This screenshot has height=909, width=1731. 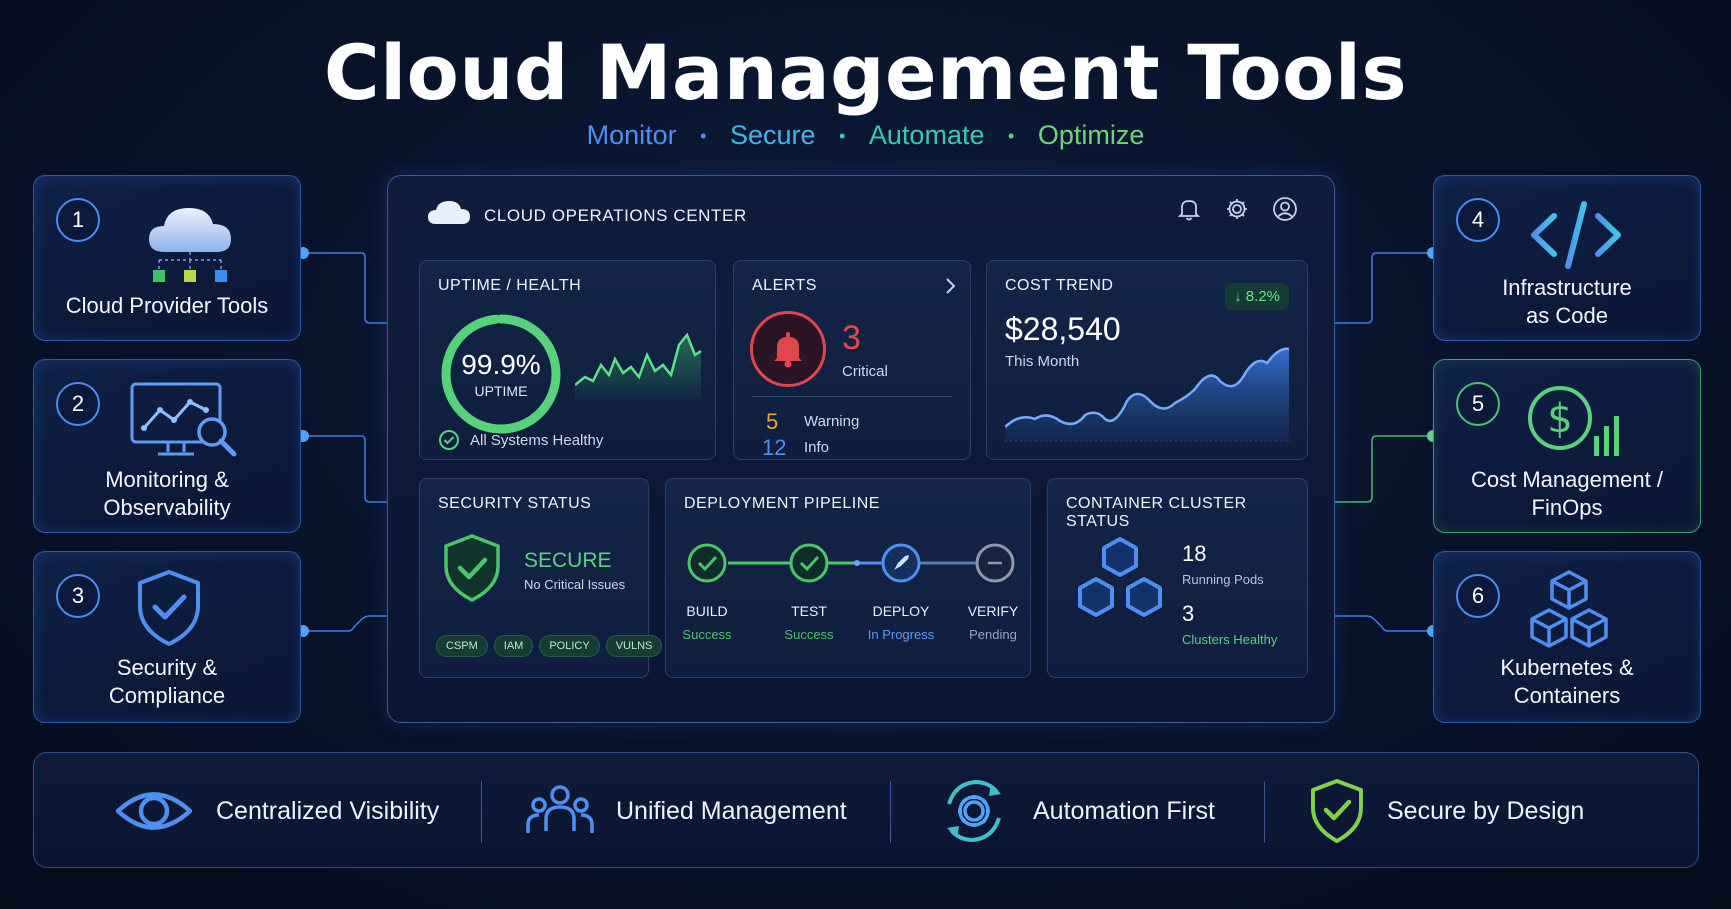 What do you see at coordinates (615, 215) in the screenshot?
I see `dashboard-title: CLOUD OPERATIONS CENTER` at bounding box center [615, 215].